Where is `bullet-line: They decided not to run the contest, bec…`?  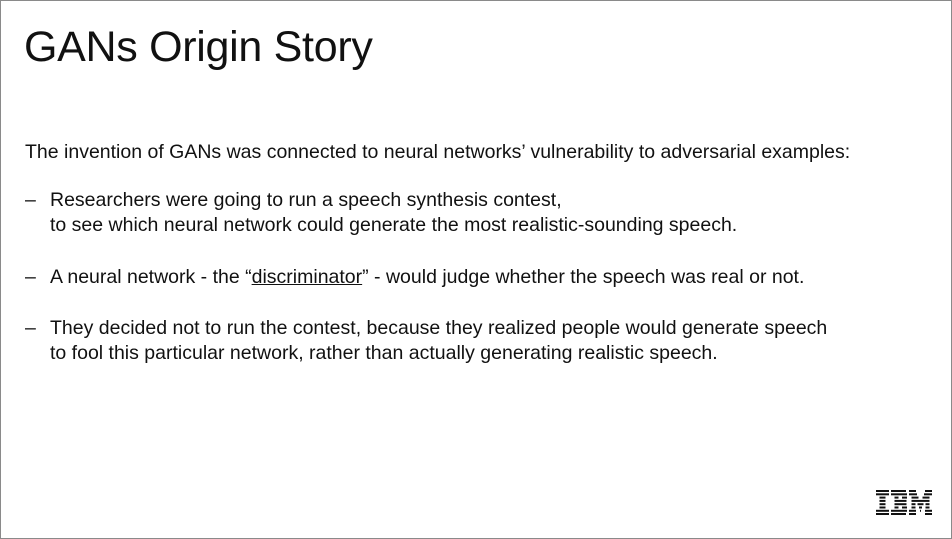
bullet-line: They decided not to run the contest, bec… is located at coordinates (439, 328).